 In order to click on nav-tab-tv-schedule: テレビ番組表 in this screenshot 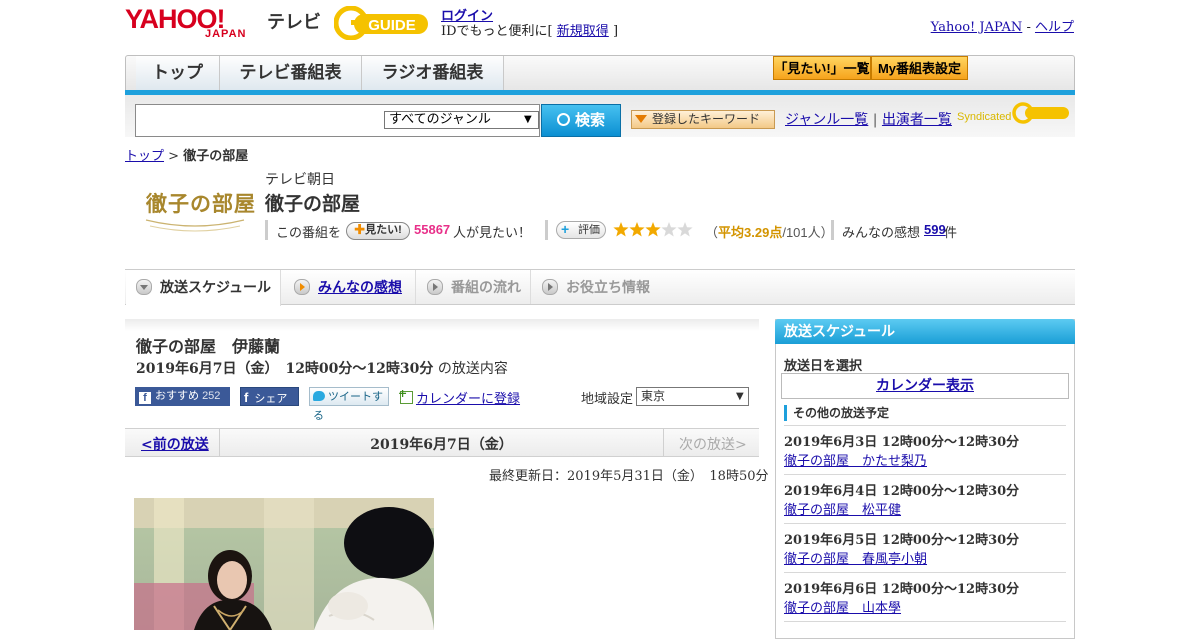, I will do `click(291, 73)`.